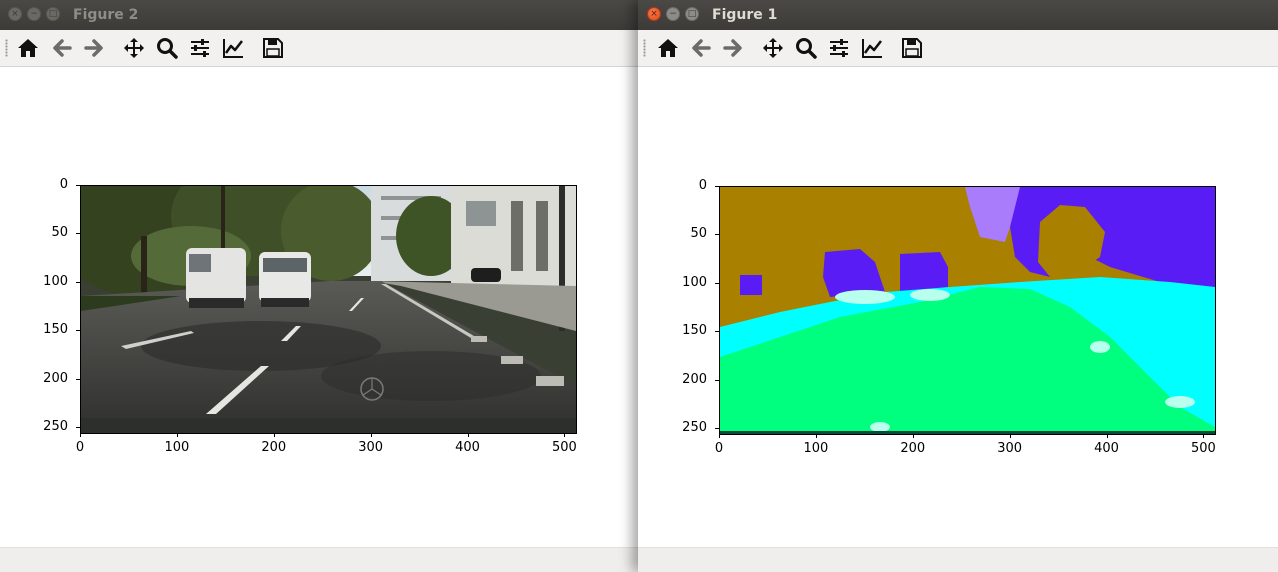  What do you see at coordinates (106, 15) in the screenshot?
I see `window-title: Figure 2` at bounding box center [106, 15].